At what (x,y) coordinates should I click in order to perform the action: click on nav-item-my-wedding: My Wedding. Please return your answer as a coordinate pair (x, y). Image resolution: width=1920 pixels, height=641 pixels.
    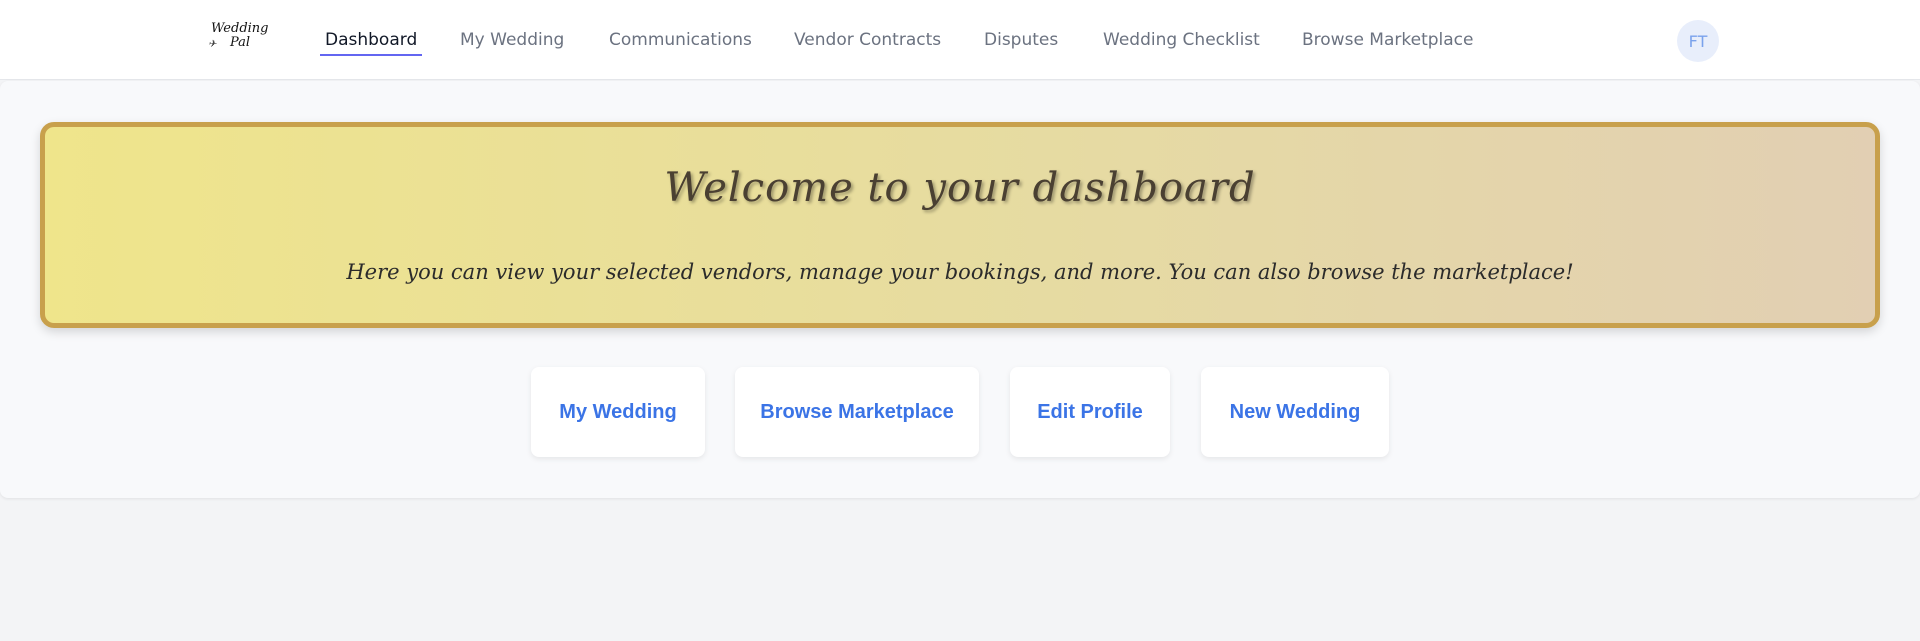
    Looking at the image, I should click on (512, 42).